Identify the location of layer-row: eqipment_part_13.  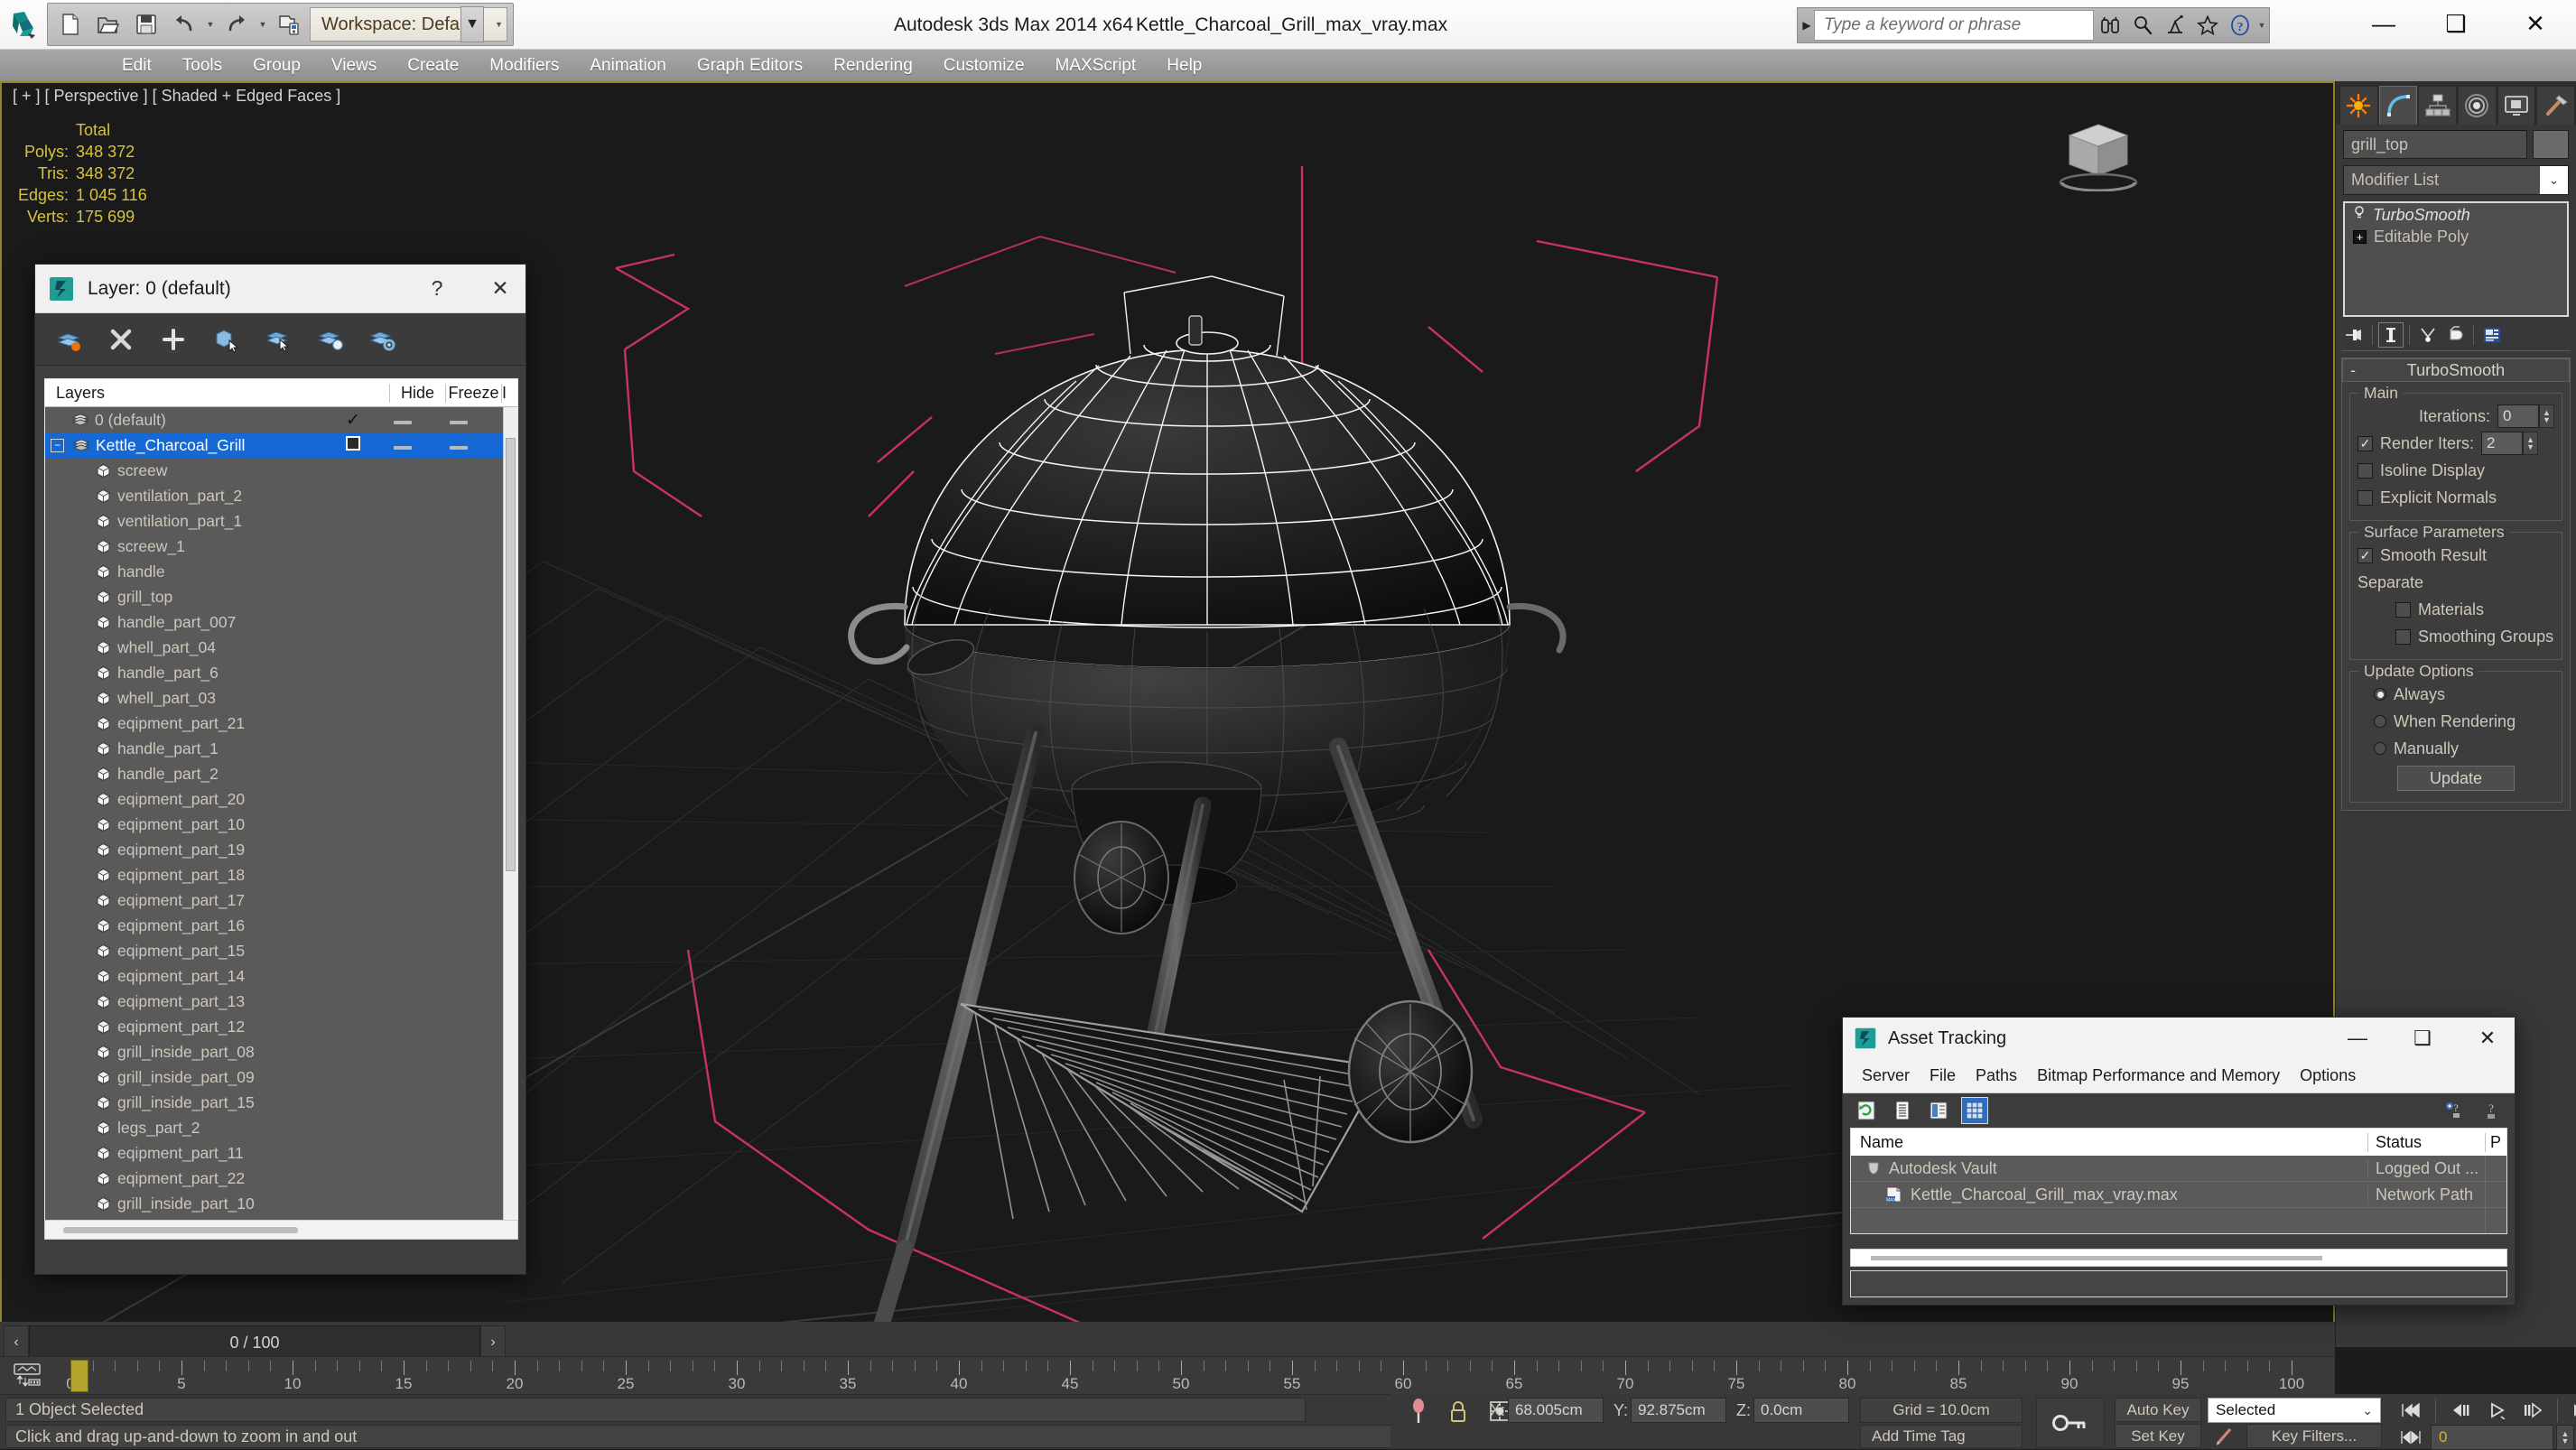
(274, 1001).